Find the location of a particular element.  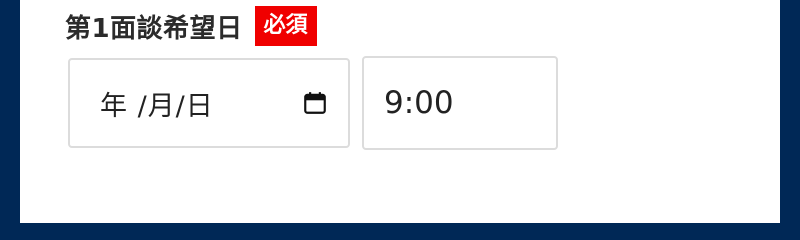

calendar-icon is located at coordinates (315, 103).